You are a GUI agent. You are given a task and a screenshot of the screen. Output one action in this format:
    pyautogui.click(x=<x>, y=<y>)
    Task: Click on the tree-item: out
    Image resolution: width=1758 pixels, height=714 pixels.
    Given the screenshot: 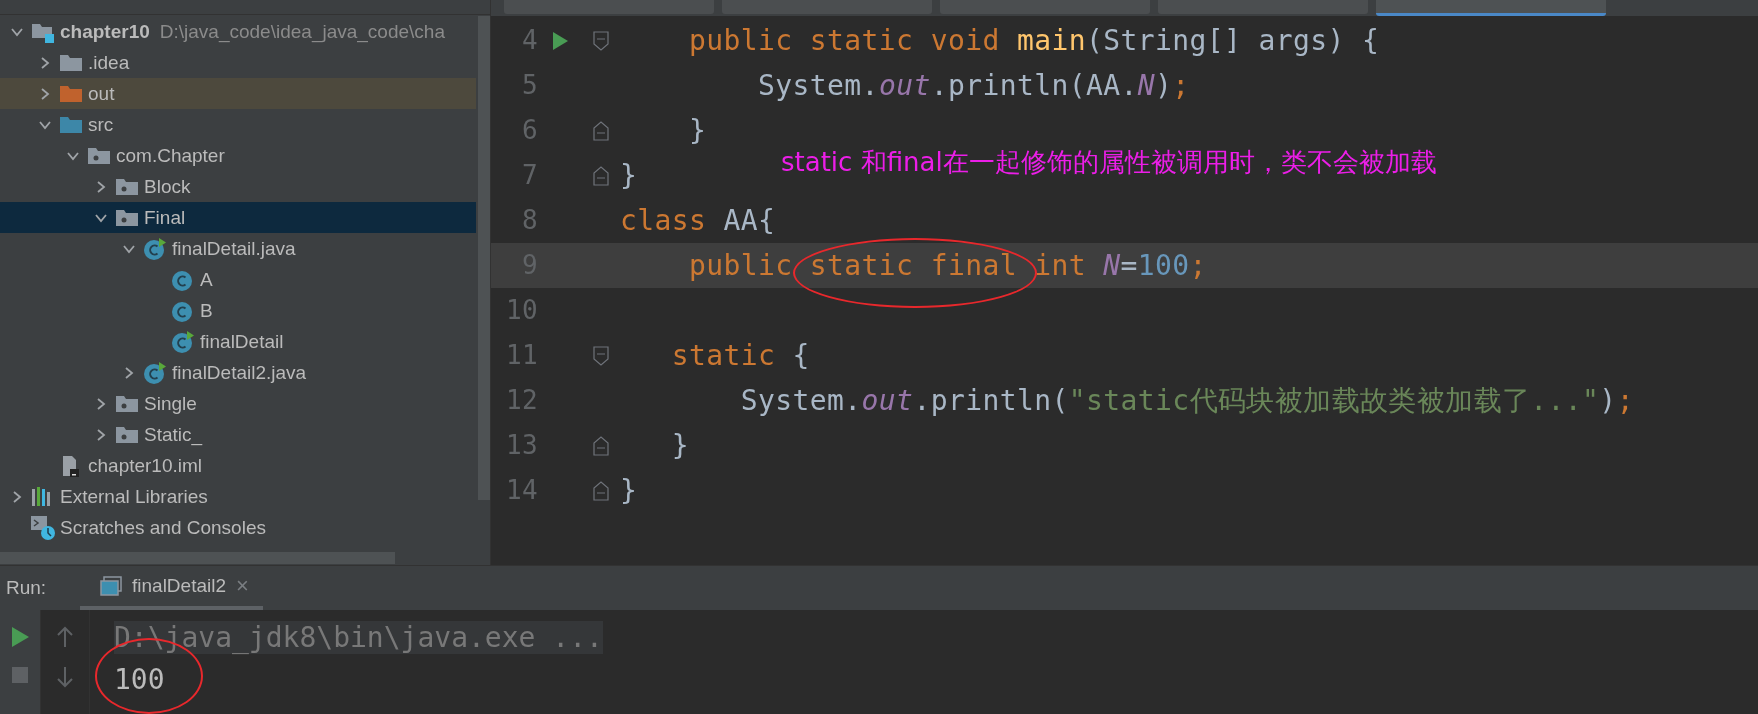 What is the action you would take?
    pyautogui.click(x=238, y=93)
    